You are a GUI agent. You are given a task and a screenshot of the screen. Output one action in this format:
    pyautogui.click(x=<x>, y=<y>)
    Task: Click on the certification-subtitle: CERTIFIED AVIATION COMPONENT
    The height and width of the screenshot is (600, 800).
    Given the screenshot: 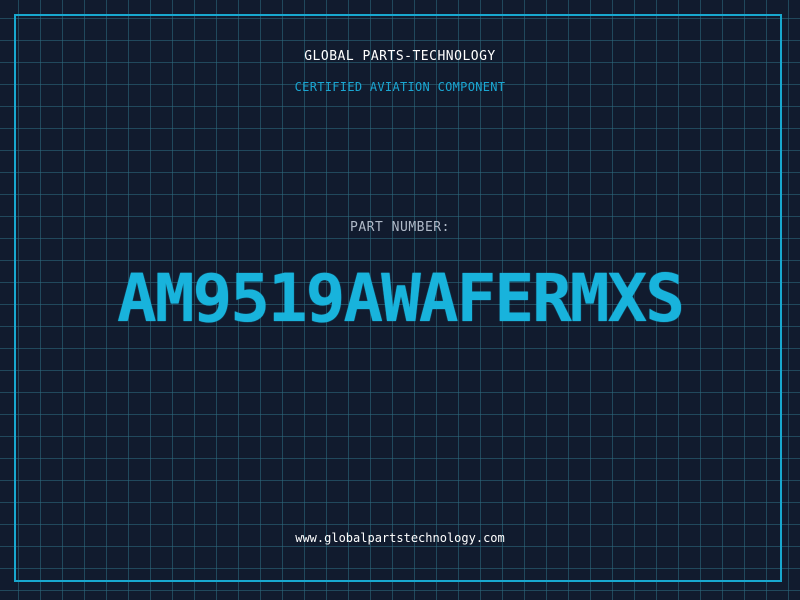 What is the action you would take?
    pyautogui.click(x=400, y=87)
    